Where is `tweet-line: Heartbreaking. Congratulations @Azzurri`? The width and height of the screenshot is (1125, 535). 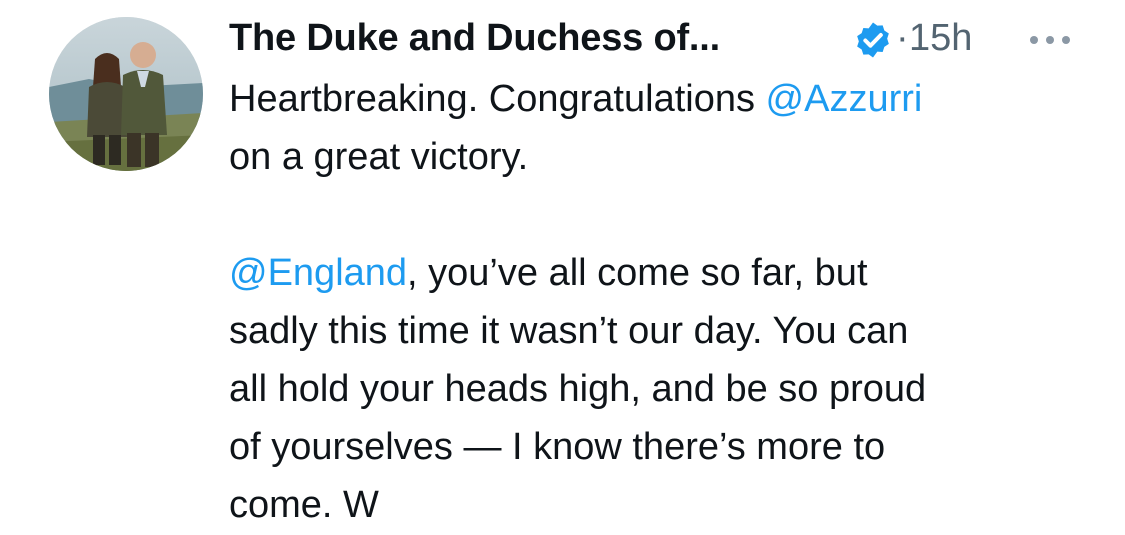 tweet-line: Heartbreaking. Congratulations @Azzurri is located at coordinates (664, 99).